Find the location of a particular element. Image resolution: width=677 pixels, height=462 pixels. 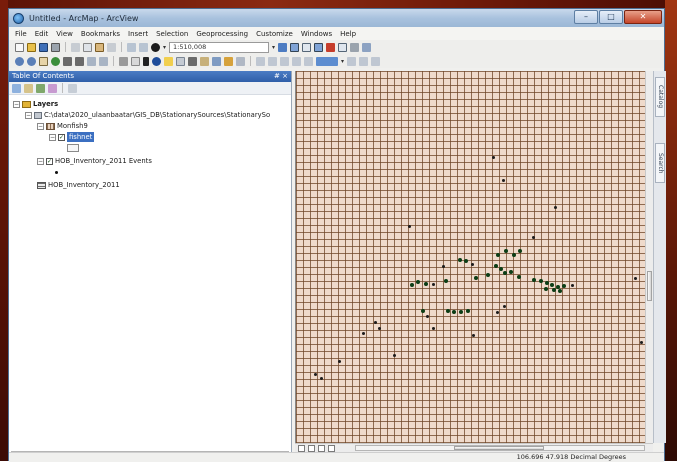

tree-row-layers: − Layers is located at coordinates (35, 104).